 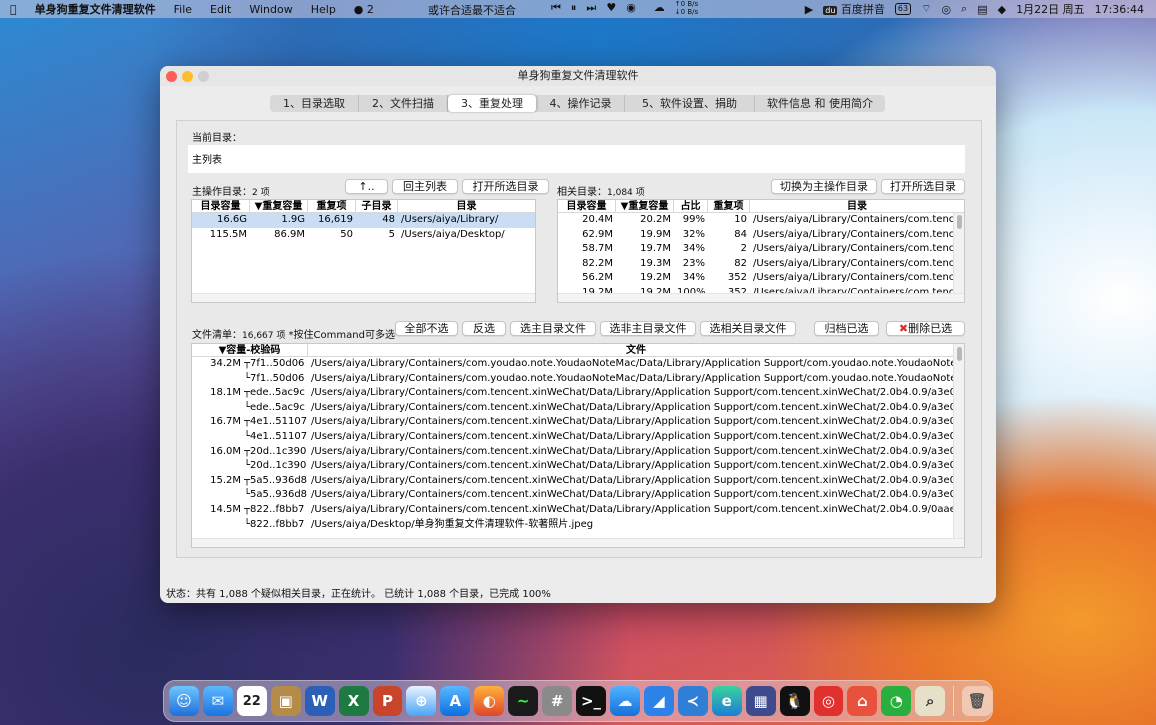 What do you see at coordinates (323, 9) in the screenshot?
I see `menu-help: Help` at bounding box center [323, 9].